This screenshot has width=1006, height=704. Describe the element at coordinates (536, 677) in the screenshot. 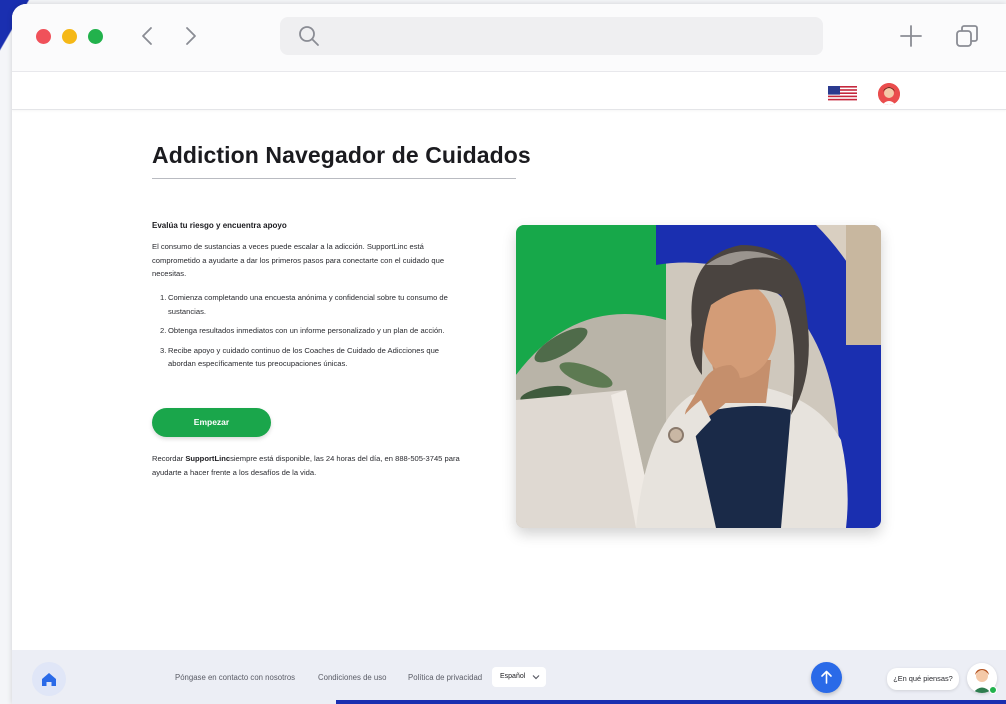

I see `chevron-down-icon` at that location.